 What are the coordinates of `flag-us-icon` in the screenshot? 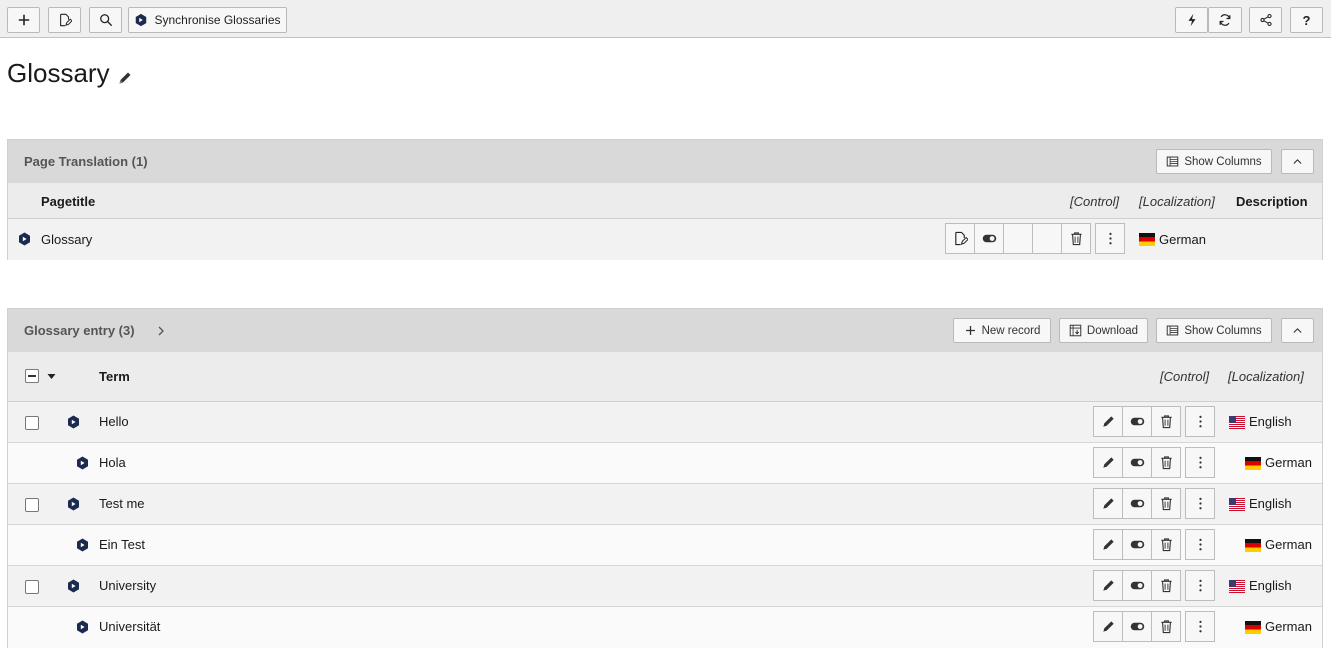 It's located at (1237, 504).